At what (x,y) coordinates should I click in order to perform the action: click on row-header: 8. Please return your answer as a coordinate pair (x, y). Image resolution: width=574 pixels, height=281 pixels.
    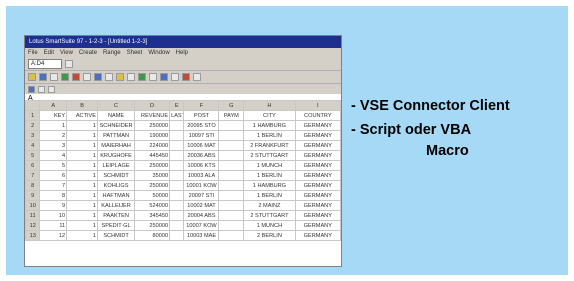
    Looking at the image, I should click on (33, 185).